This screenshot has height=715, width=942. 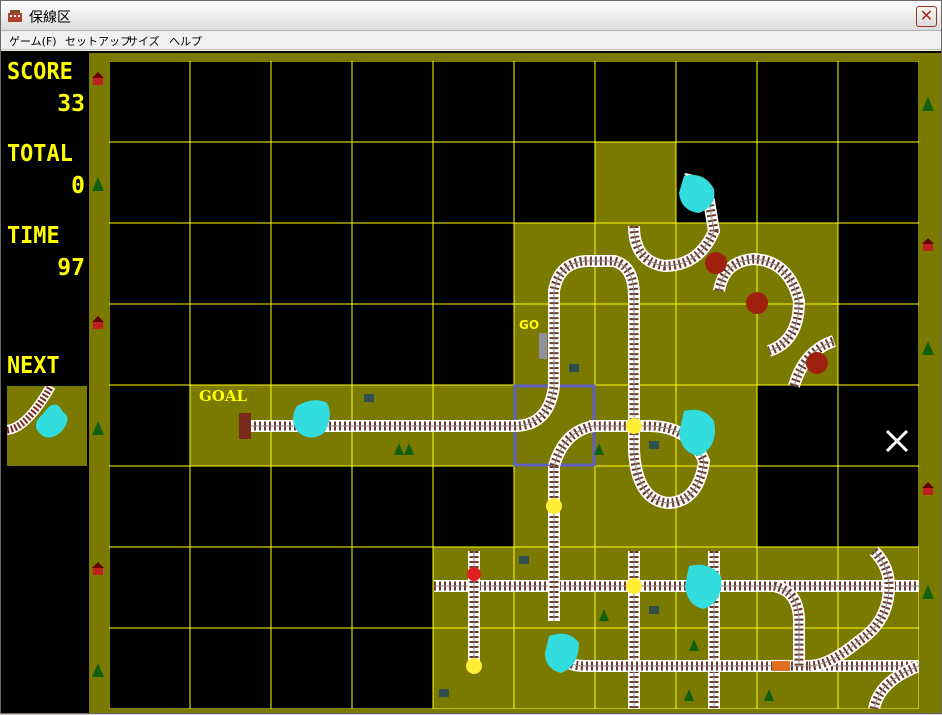 What do you see at coordinates (529, 325) in the screenshot?
I see `go-label: GO` at bounding box center [529, 325].